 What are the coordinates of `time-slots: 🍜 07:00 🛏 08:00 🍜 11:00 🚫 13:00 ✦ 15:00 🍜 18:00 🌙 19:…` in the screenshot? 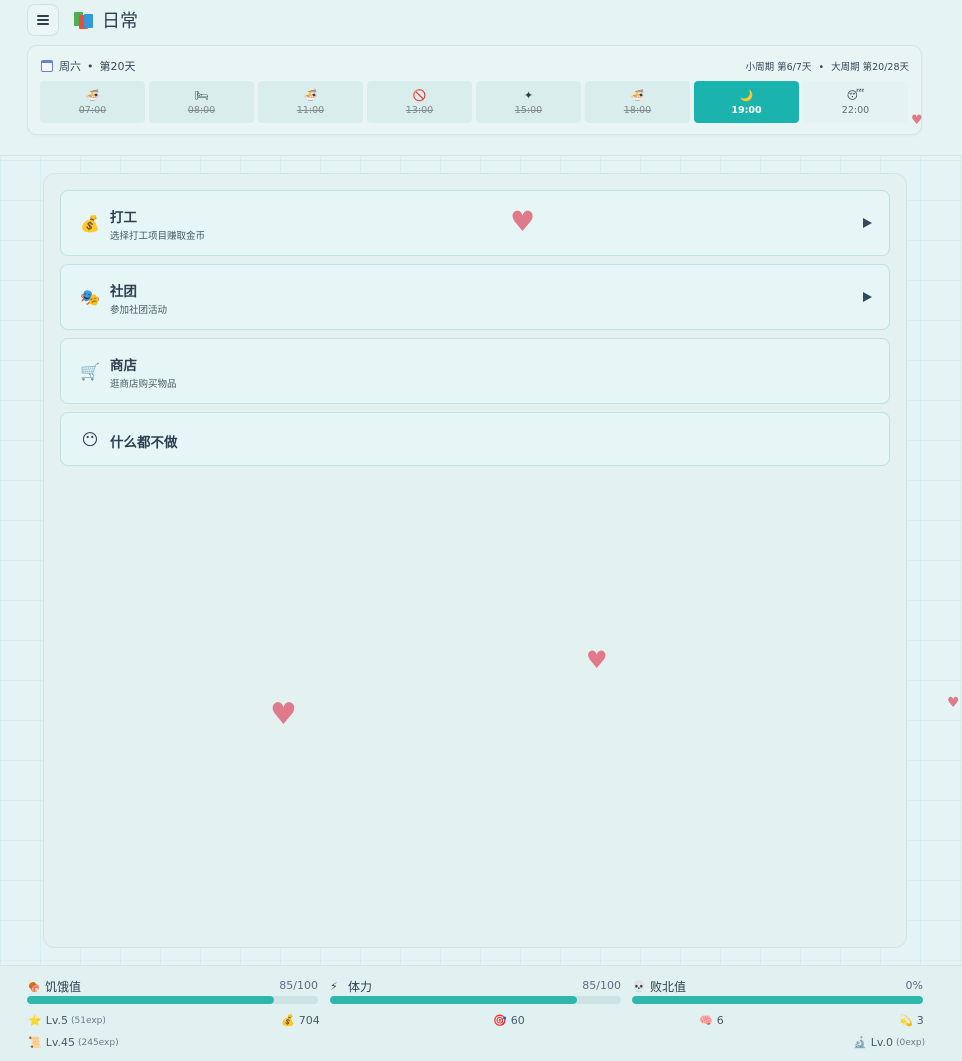 It's located at (474, 102).